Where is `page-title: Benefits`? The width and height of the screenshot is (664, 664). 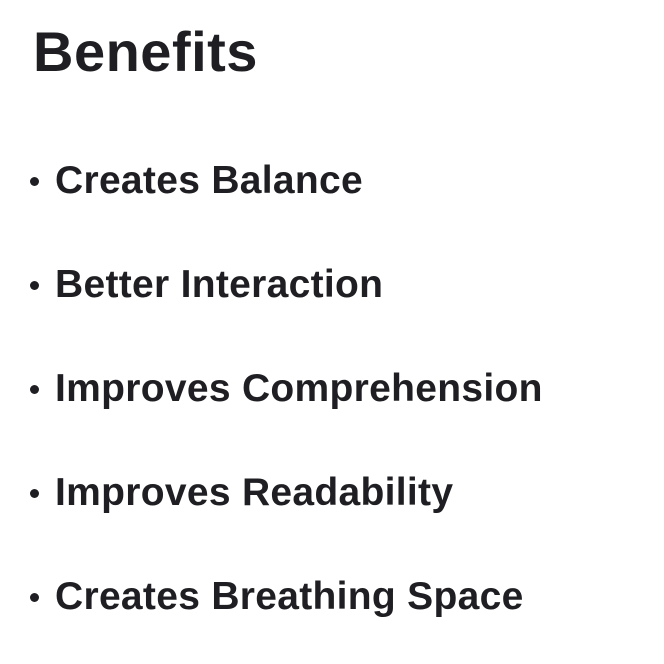
page-title: Benefits is located at coordinates (145, 51).